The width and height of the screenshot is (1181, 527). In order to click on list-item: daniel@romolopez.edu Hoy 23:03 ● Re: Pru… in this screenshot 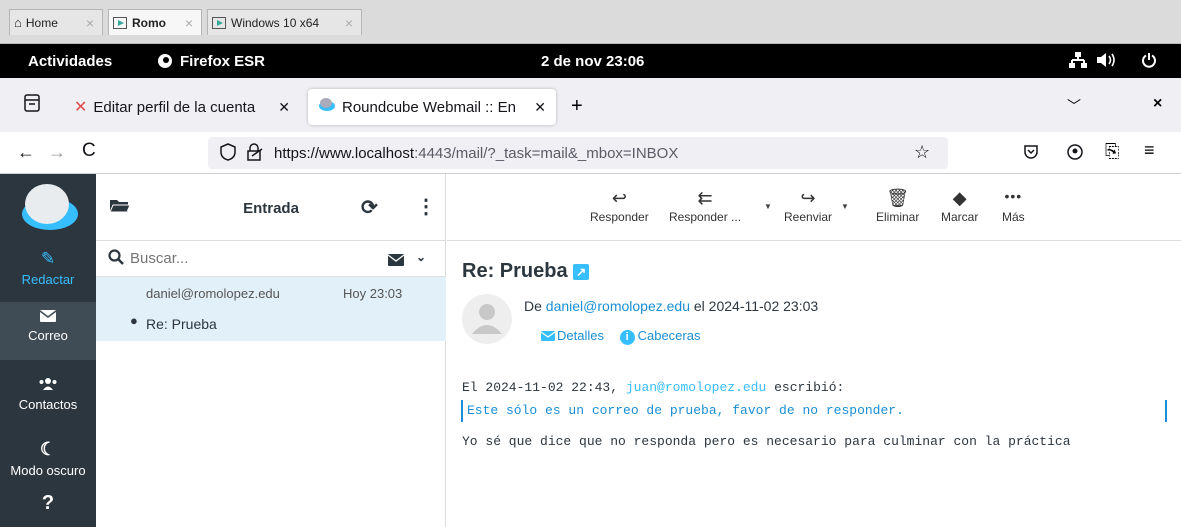, I will do `click(271, 309)`.